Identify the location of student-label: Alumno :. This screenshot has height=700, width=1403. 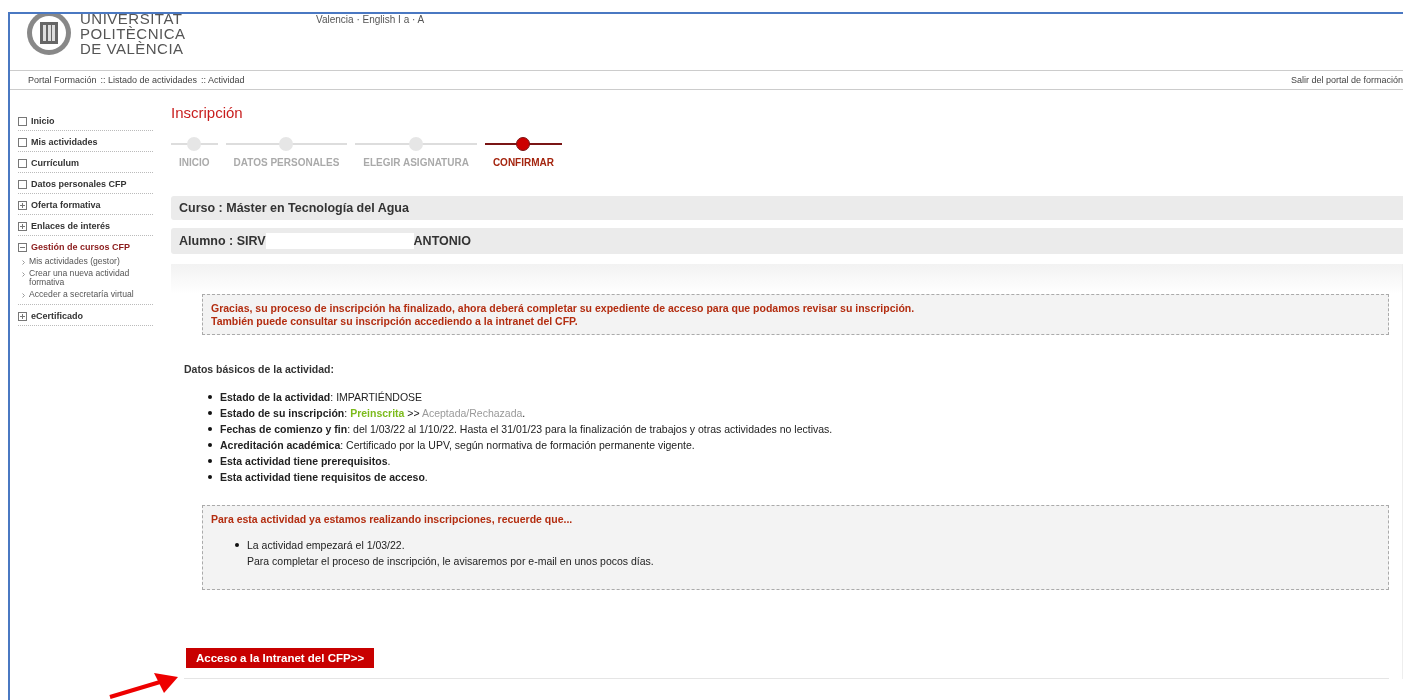
(207, 241).